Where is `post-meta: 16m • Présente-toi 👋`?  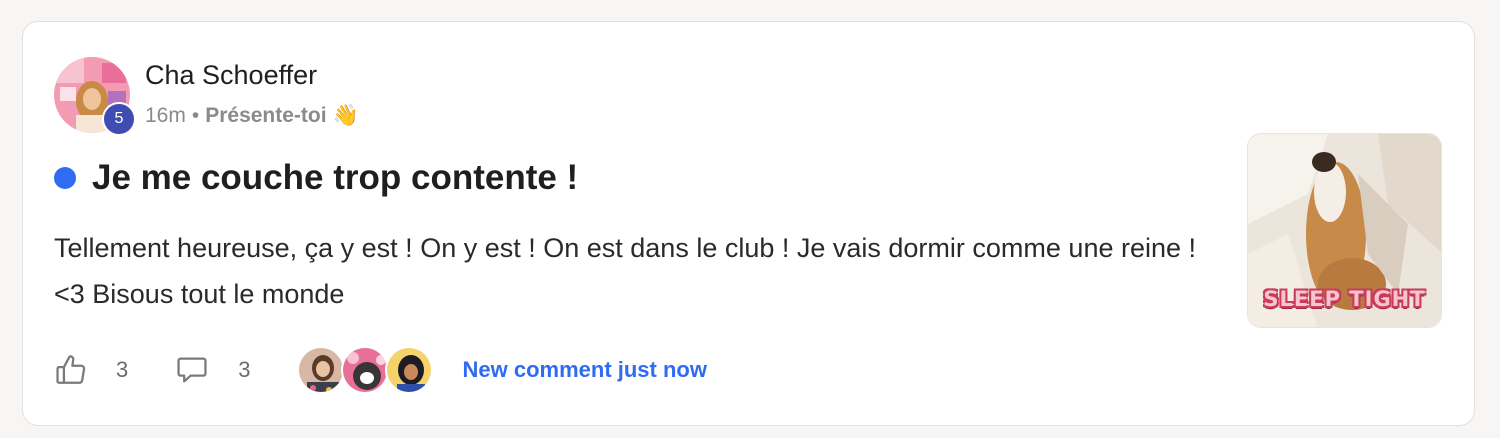 post-meta: 16m • Présente-toi 👋 is located at coordinates (252, 116).